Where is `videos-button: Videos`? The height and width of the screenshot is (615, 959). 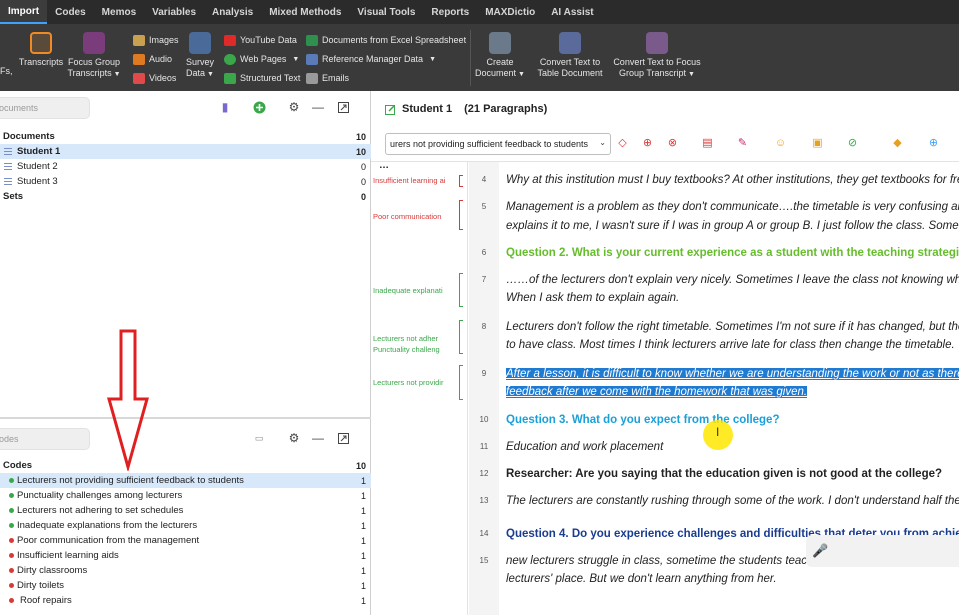
videos-button: Videos is located at coordinates (154, 78).